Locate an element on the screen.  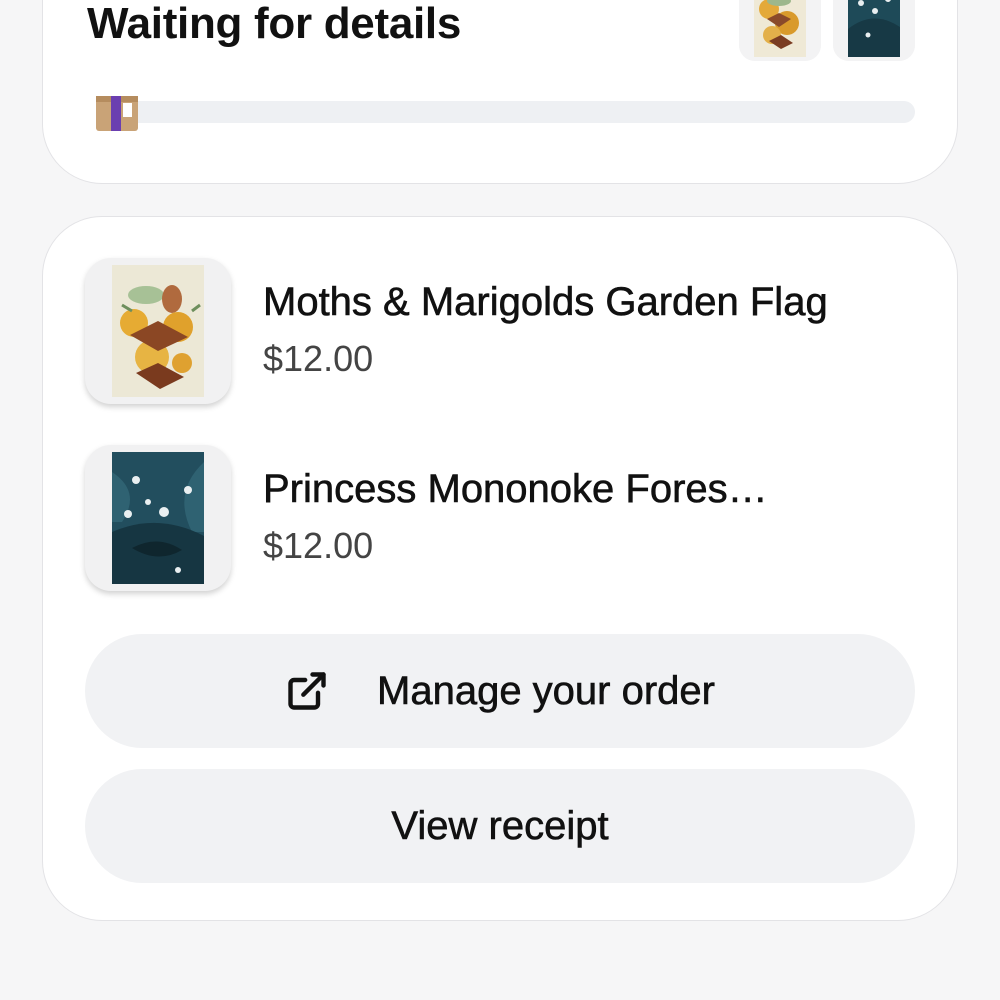
view-receipt-button: View receipt is located at coordinates (500, 826).